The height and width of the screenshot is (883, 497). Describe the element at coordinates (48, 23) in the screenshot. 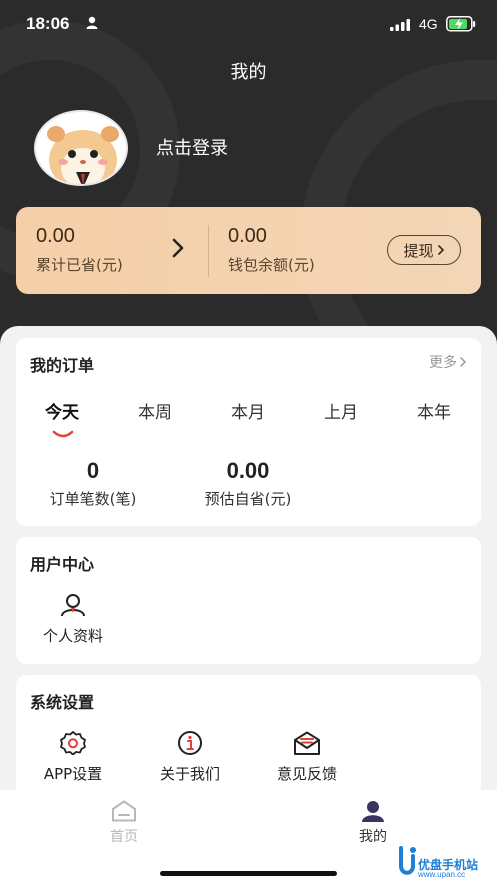

I see `status-time: 18:06` at that location.